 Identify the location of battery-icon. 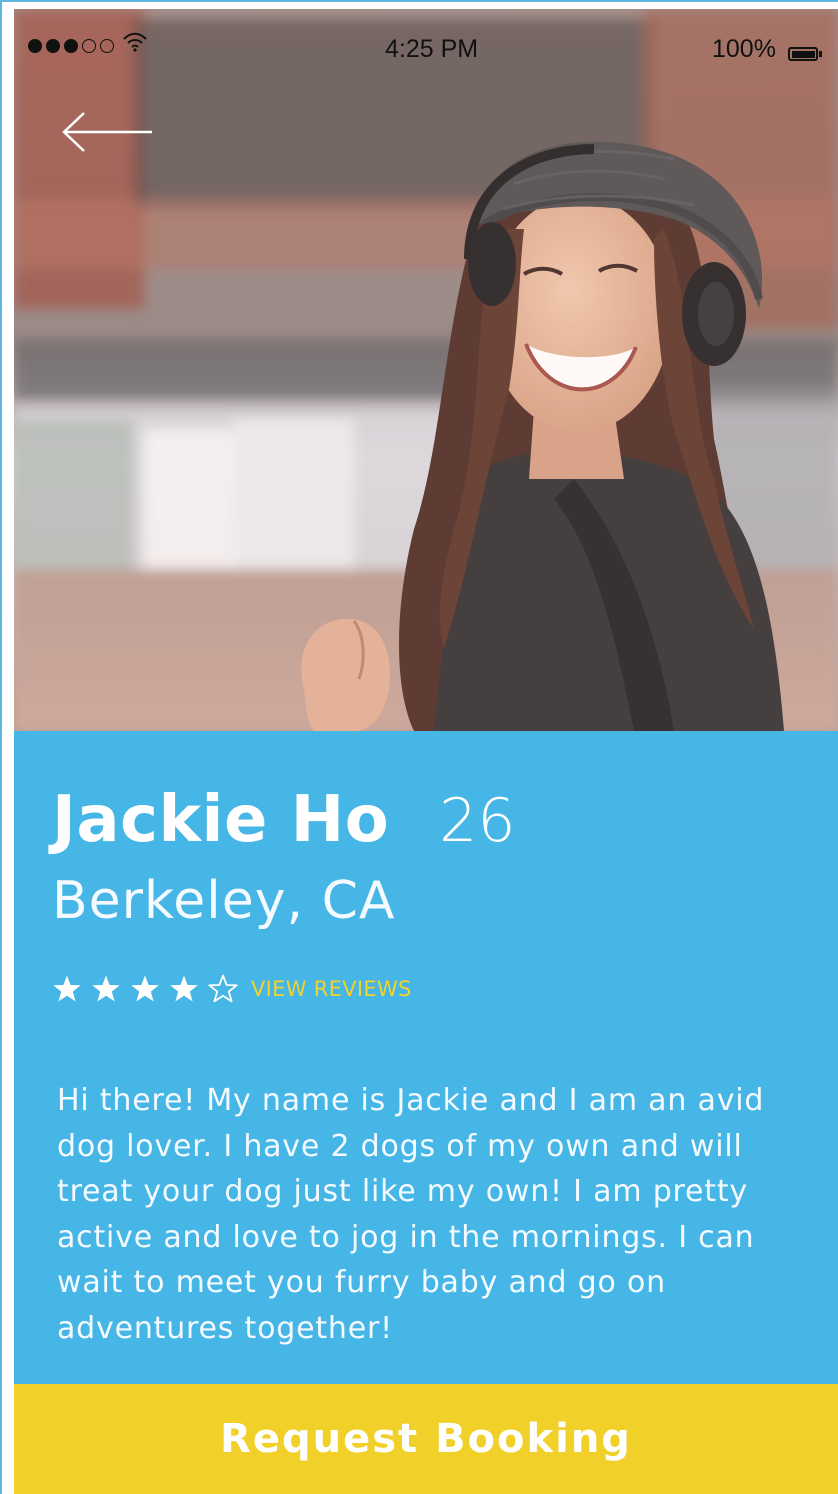
(803, 54).